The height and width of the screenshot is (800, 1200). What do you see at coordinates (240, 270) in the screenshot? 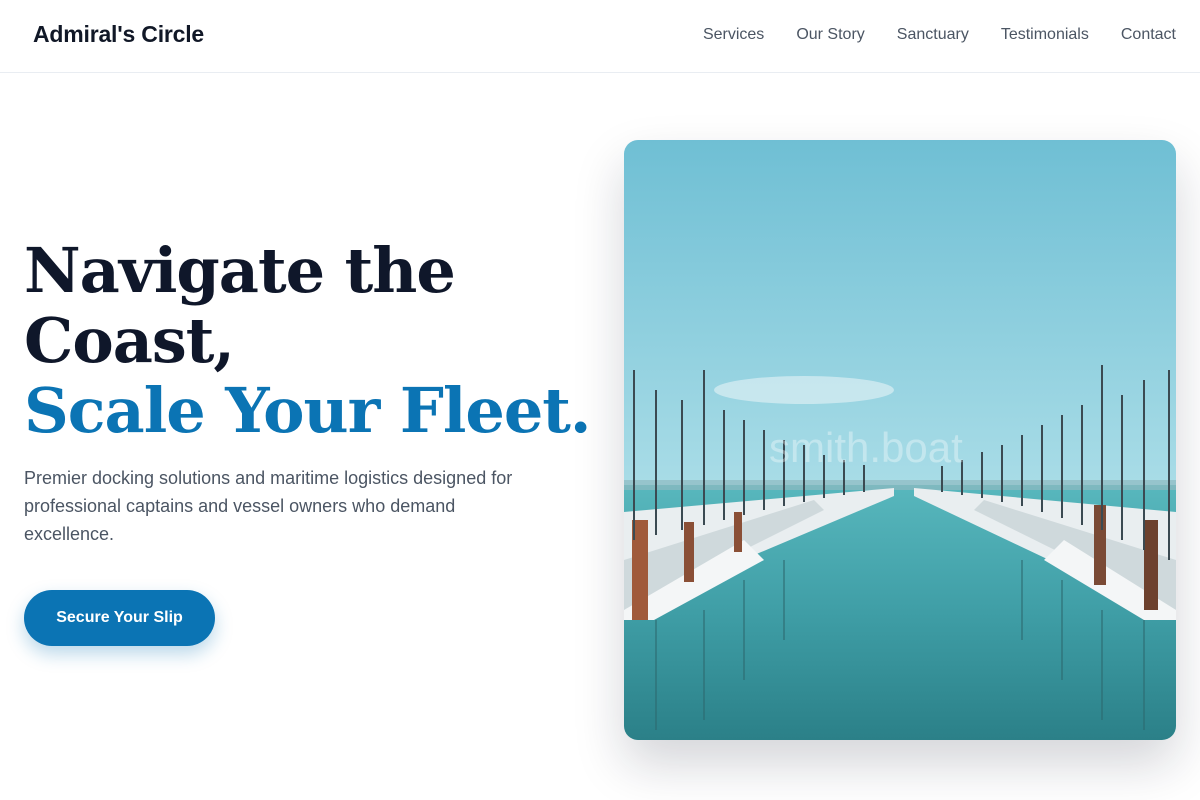
I see `headline-line-1: Navigate the` at bounding box center [240, 270].